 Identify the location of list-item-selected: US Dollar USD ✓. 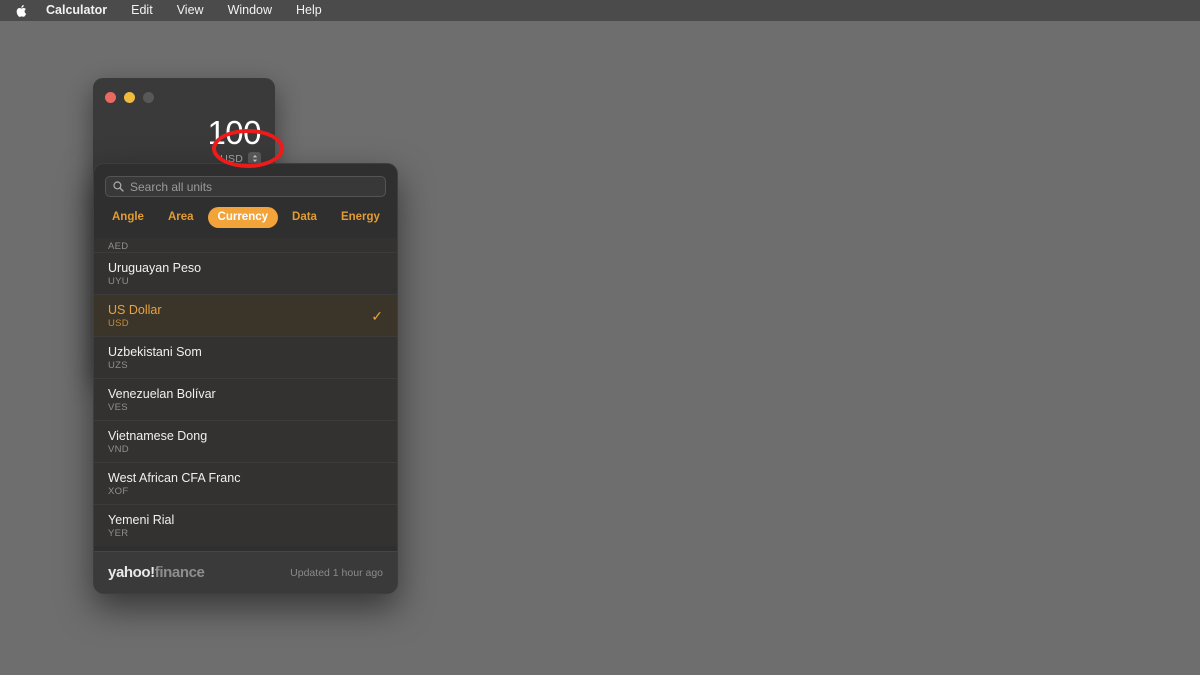
(245, 315).